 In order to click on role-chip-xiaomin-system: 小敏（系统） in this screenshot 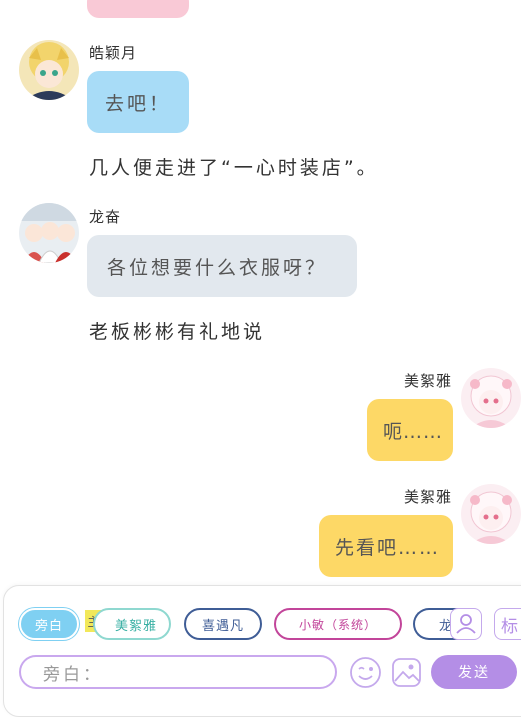, I will do `click(338, 624)`.